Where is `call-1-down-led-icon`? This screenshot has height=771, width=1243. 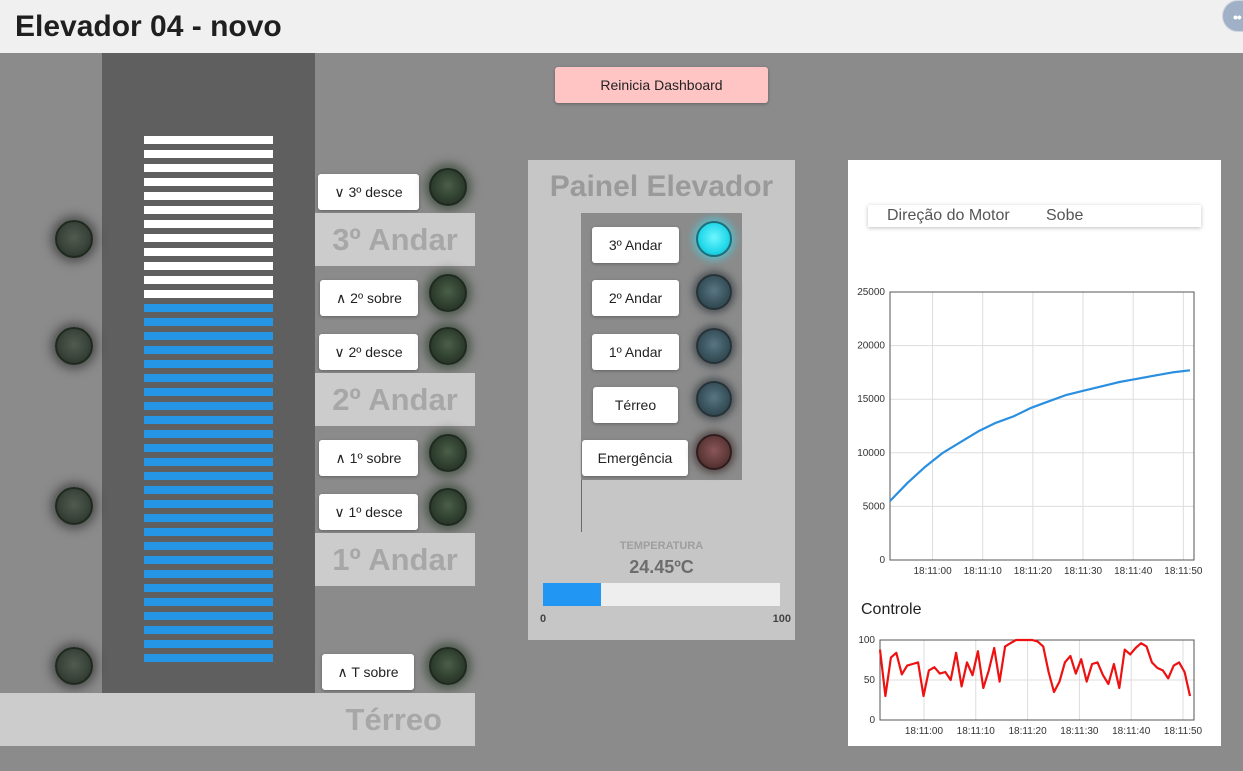
call-1-down-led-icon is located at coordinates (448, 507).